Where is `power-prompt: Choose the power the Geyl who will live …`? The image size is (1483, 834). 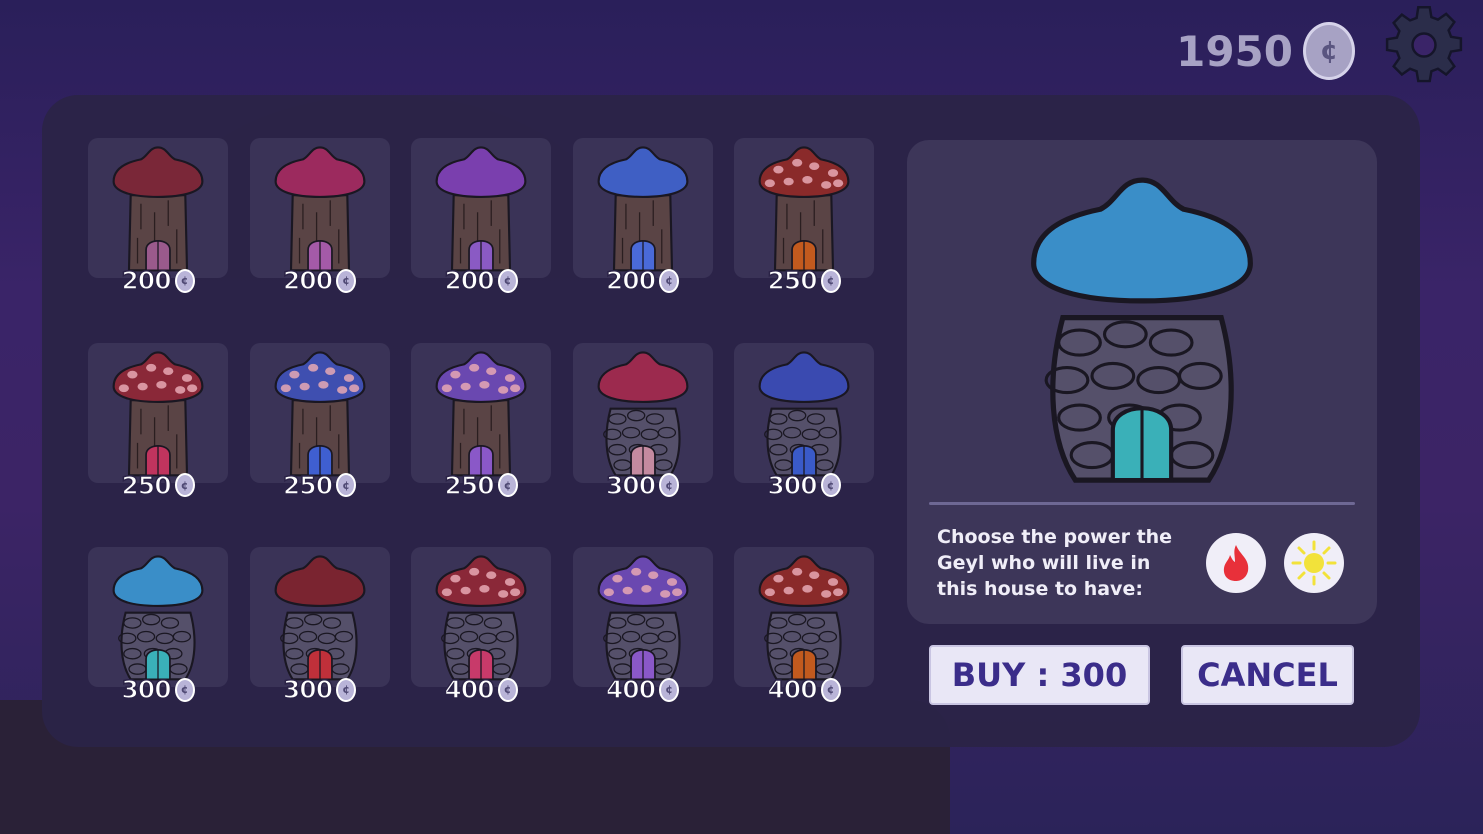 power-prompt: Choose the power the Geyl who will live … is located at coordinates (1055, 563).